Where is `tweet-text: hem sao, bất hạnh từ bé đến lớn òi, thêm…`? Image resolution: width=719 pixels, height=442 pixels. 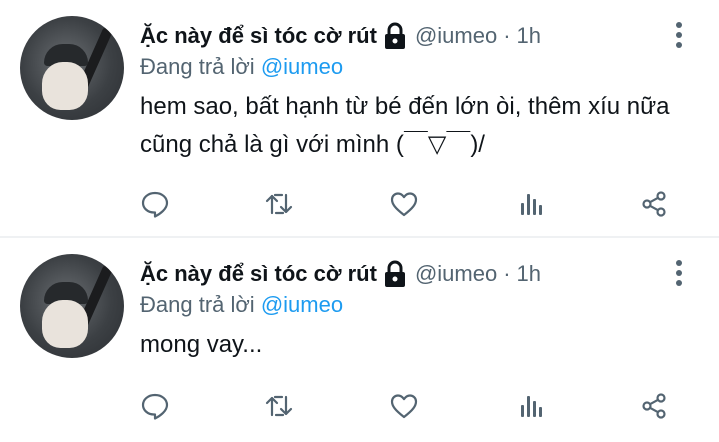
tweet-text: hem sao, bất hạnh từ bé đến lớn òi, thêm… is located at coordinates (405, 125).